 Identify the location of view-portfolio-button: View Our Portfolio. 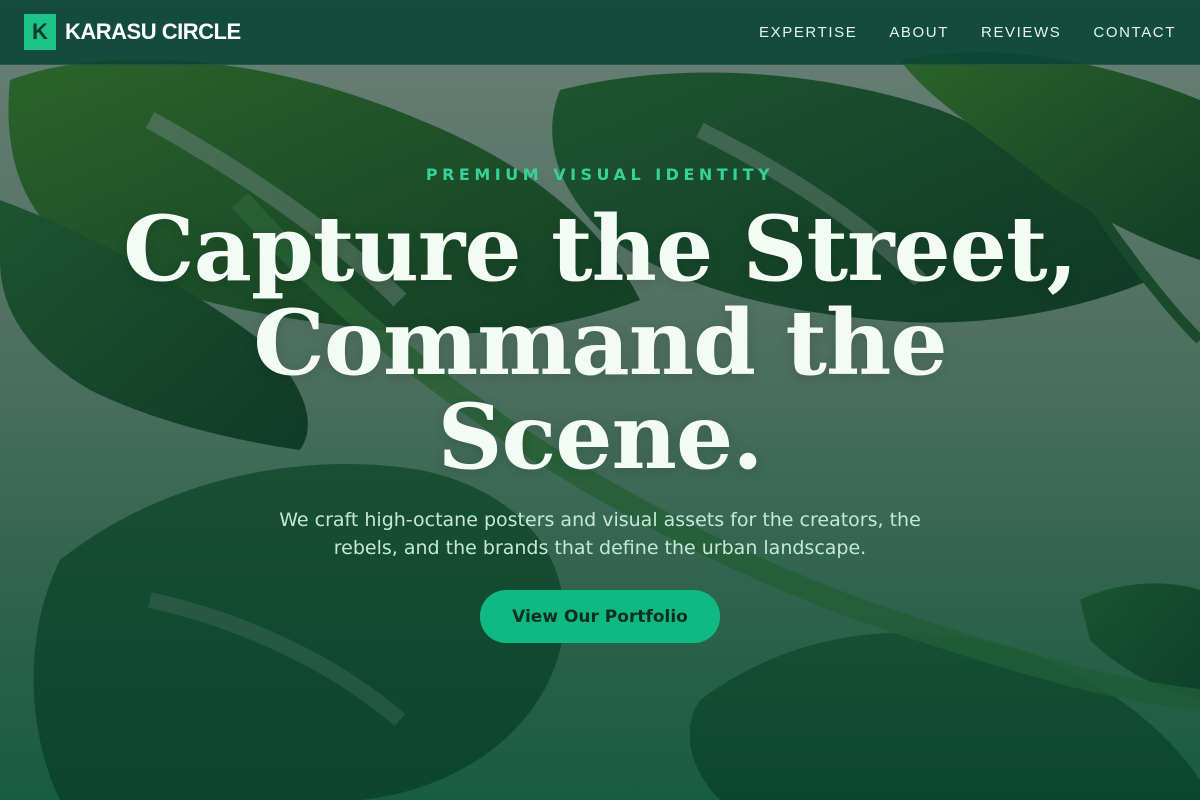
(600, 616).